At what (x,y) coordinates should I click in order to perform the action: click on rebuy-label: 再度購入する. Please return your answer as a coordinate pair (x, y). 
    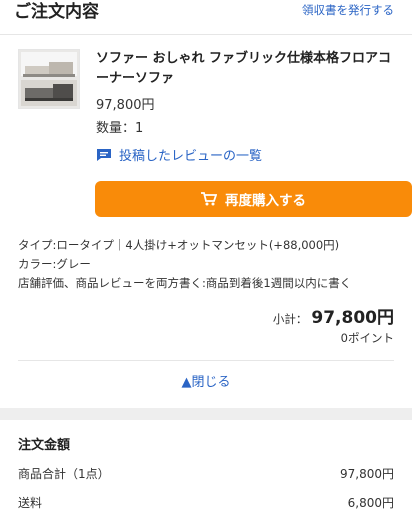
    Looking at the image, I should click on (265, 201).